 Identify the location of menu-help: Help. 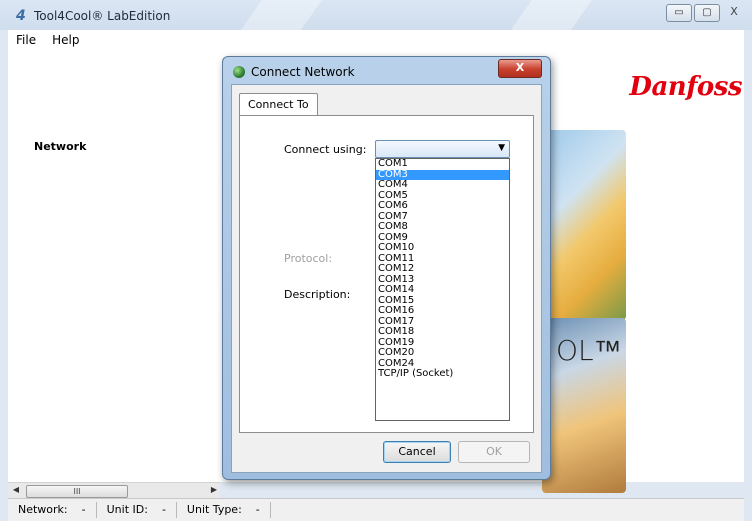
(65, 40).